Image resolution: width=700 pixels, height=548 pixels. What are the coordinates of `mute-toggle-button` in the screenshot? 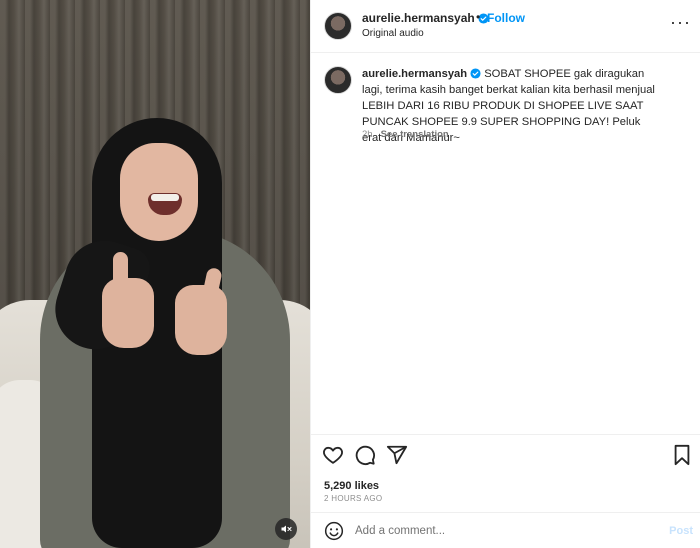 It's located at (286, 529).